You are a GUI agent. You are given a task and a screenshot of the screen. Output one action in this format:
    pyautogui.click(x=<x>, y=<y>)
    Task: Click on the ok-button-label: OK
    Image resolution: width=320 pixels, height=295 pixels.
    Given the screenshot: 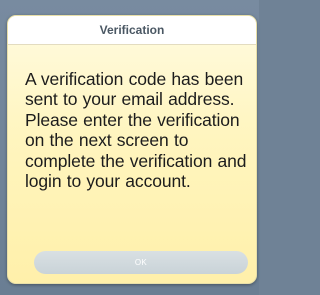 What is the action you would take?
    pyautogui.click(x=141, y=262)
    